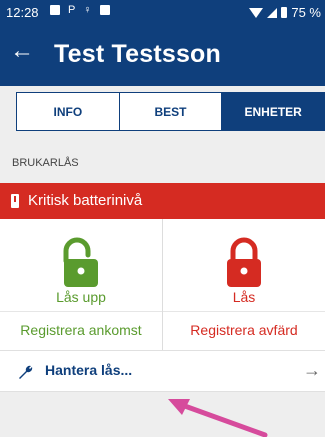  What do you see at coordinates (244, 297) in the screenshot?
I see `lock-label: Lås` at bounding box center [244, 297].